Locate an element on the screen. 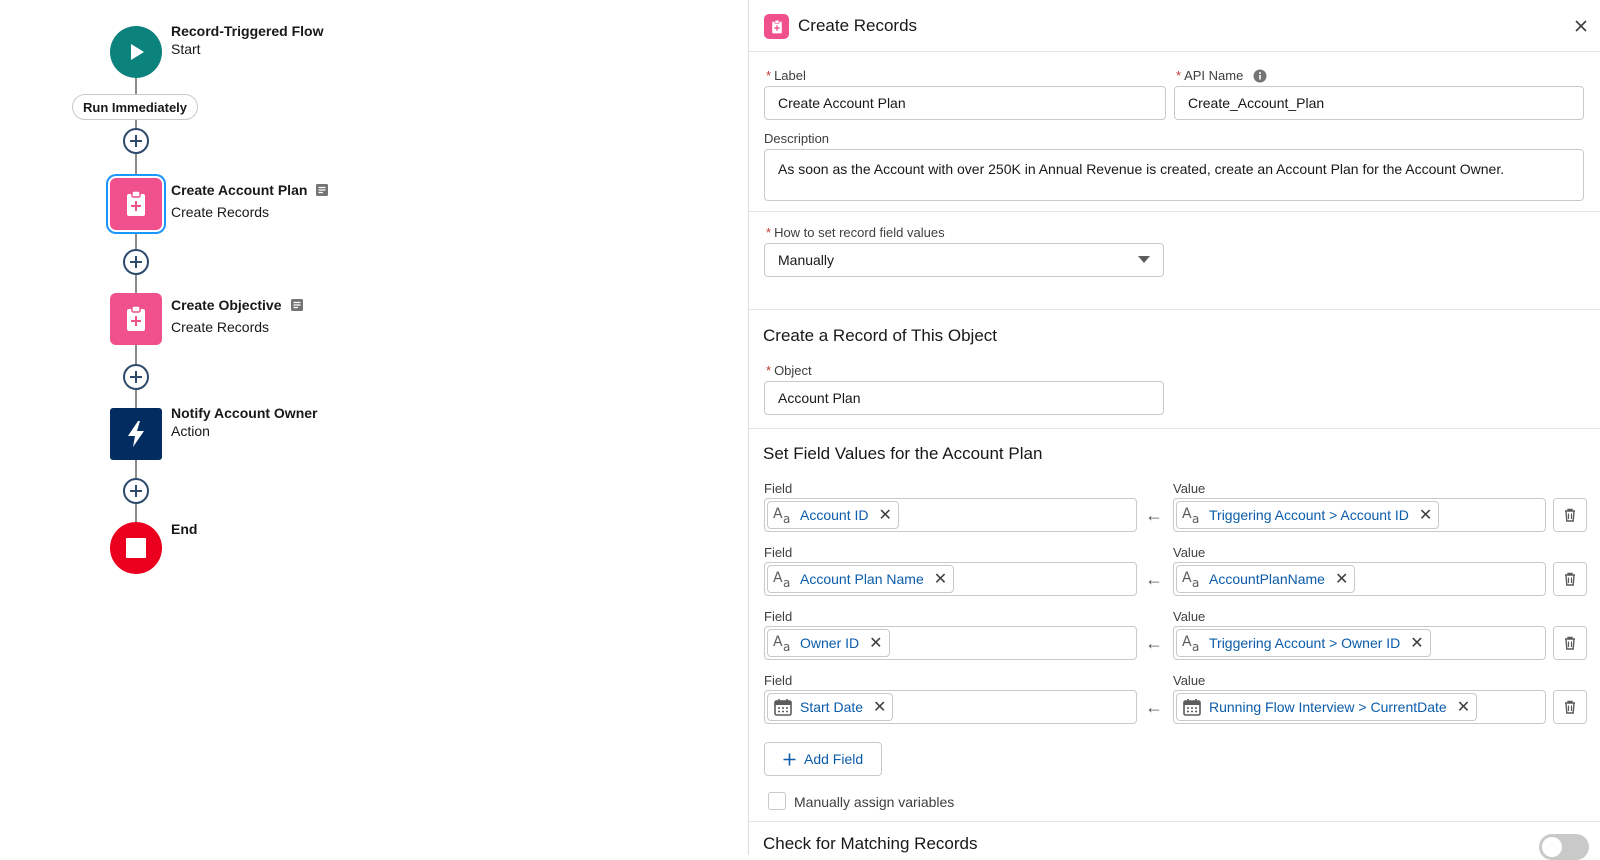  field-values-section-title: Set Field Values for the Account Plan is located at coordinates (903, 453).